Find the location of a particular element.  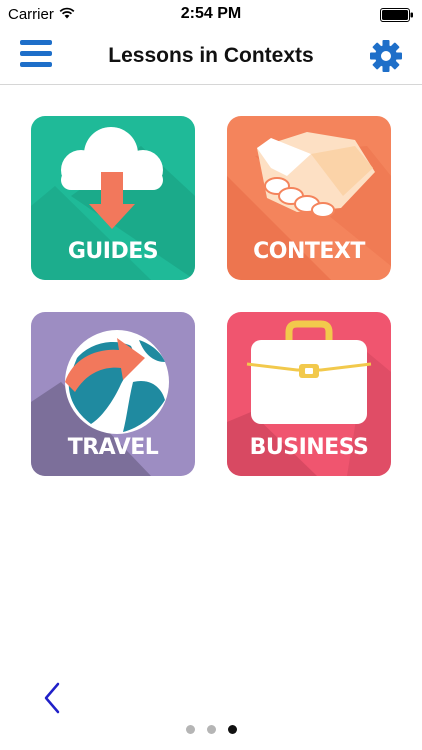

battery-icon is located at coordinates (397, 15).